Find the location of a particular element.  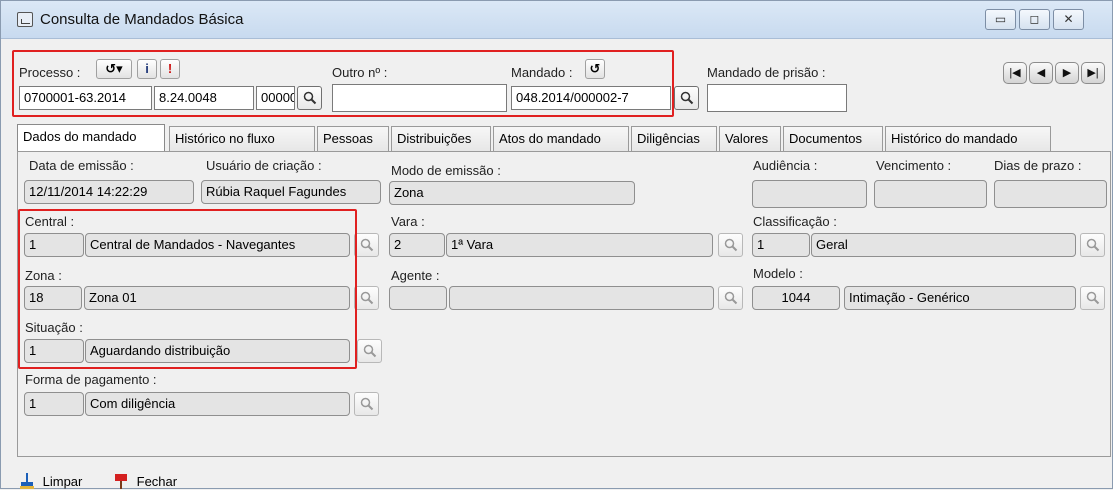

dias-prazo-label: Dias de prazo : is located at coordinates (1038, 165).